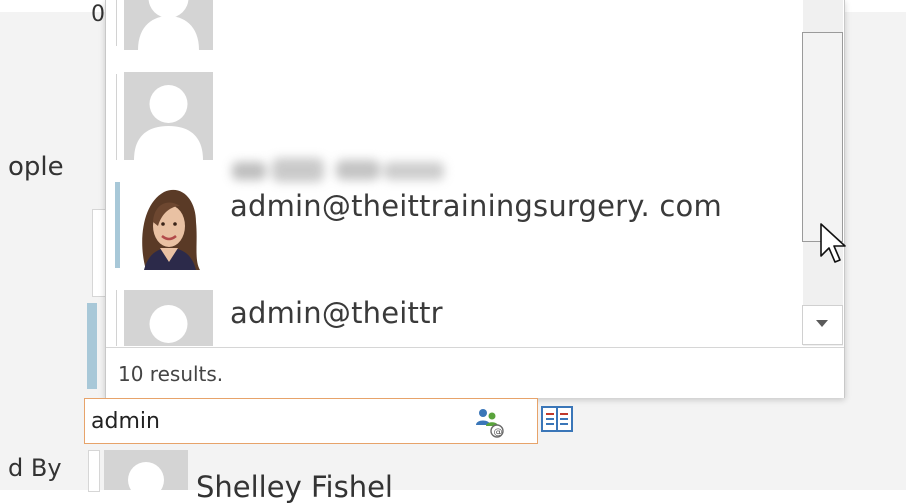 This screenshot has width=906, height=504. Describe the element at coordinates (336, 313) in the screenshot. I see `contact-email: admin@theittr` at that location.